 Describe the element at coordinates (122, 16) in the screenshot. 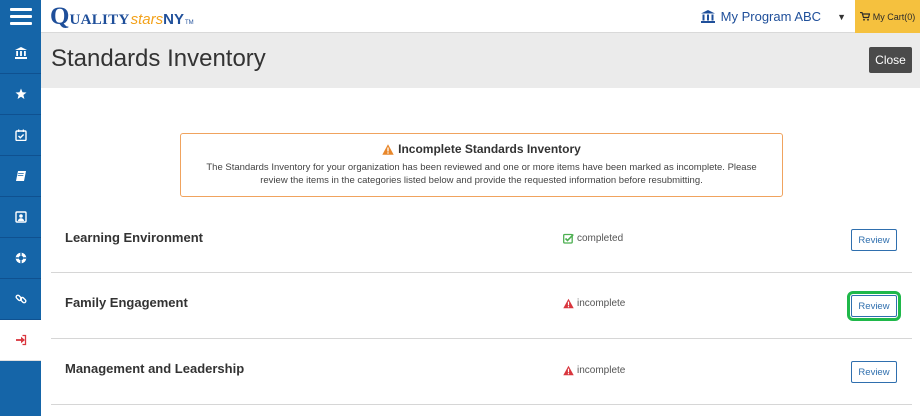

I see `qualitystarsny-logo: Q UALITY stars NY TM` at that location.